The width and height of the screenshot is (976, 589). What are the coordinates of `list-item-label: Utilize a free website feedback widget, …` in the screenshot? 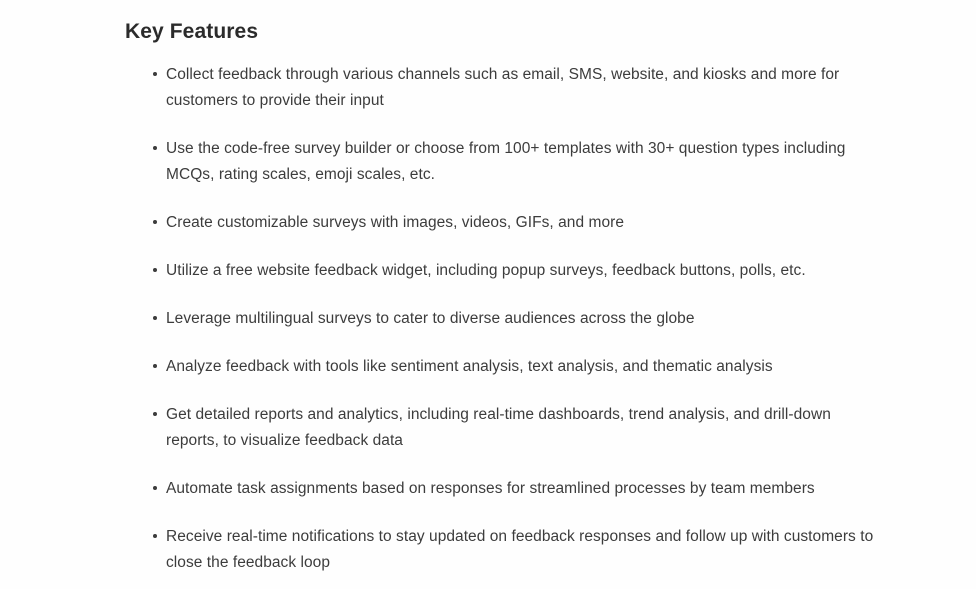 It's located at (486, 270).